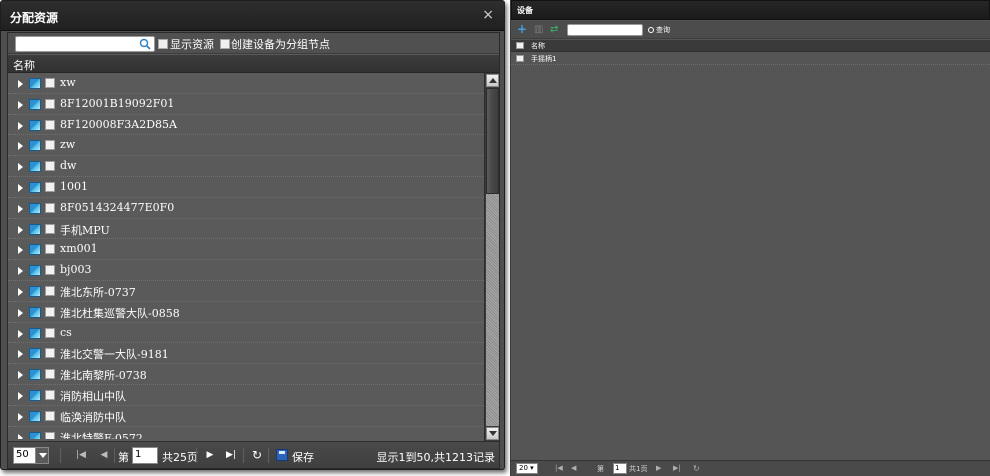  I want to click on tree-row: zw, so click(246, 146).